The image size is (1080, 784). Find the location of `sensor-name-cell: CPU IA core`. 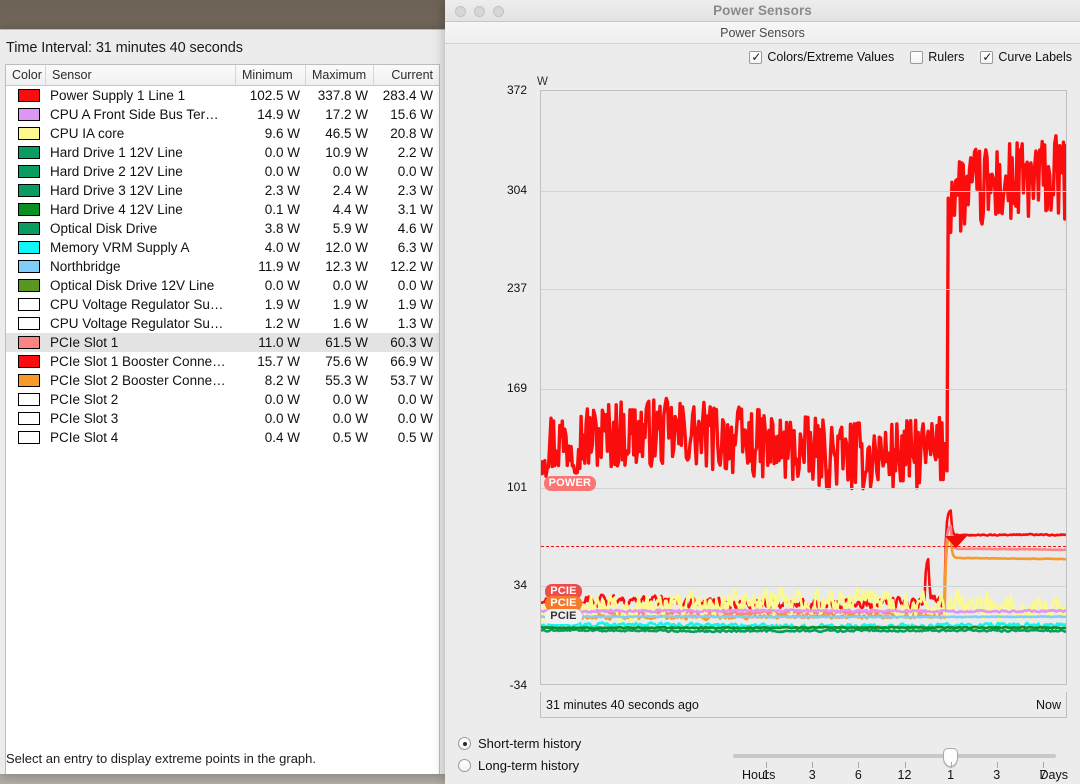

sensor-name-cell: CPU IA core is located at coordinates (87, 133).